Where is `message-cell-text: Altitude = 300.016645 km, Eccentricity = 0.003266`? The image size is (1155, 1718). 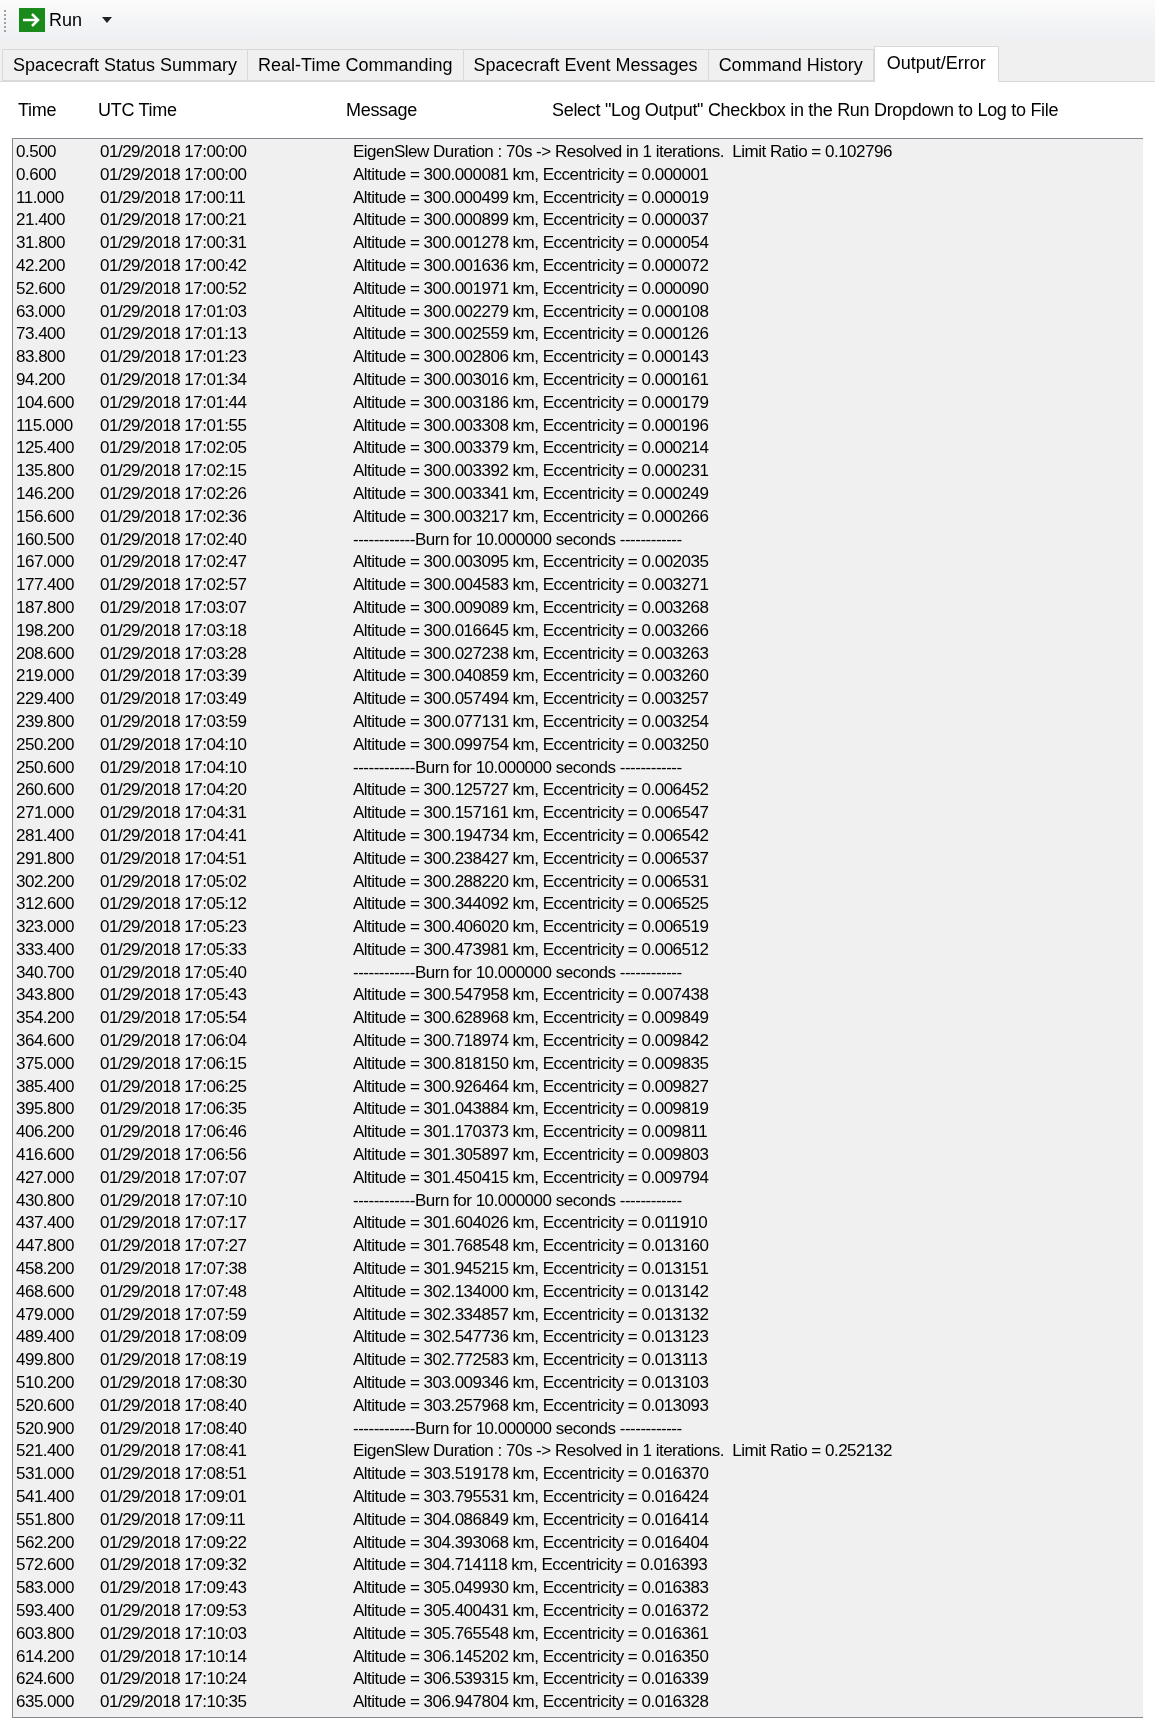
message-cell-text: Altitude = 300.016645 km, Eccentricity = 0.003266 is located at coordinates (531, 630).